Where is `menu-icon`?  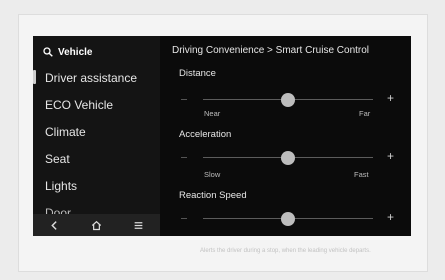 menu-icon is located at coordinates (138, 225).